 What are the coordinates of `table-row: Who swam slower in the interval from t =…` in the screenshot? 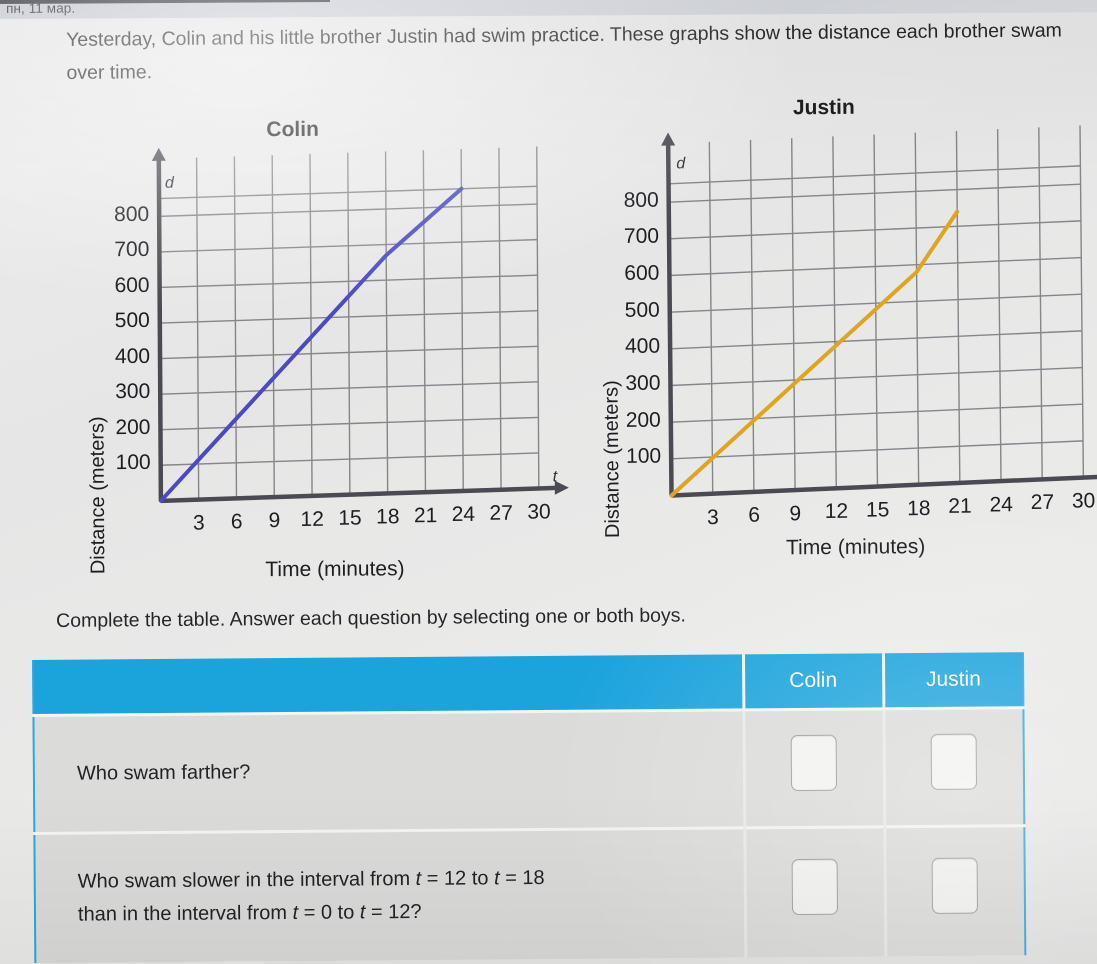 It's located at (530, 894).